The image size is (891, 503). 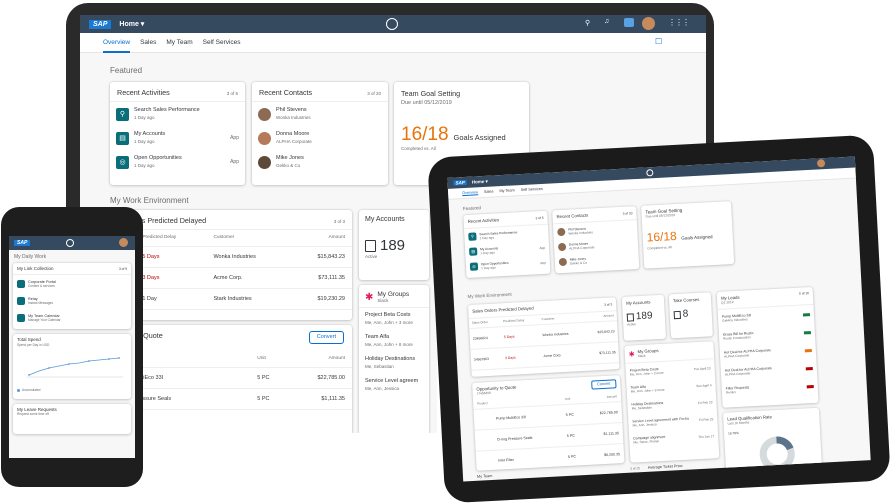 What do you see at coordinates (231, 399) in the screenshot?
I see `table-row: O-ring Pressure Seals 5 PC $1,111.35` at bounding box center [231, 399].